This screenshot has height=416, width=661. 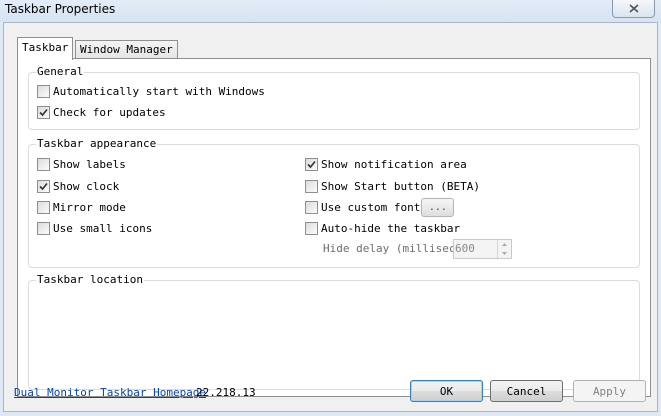 I want to click on show-clock-checkbox: Show clock, so click(x=78, y=186).